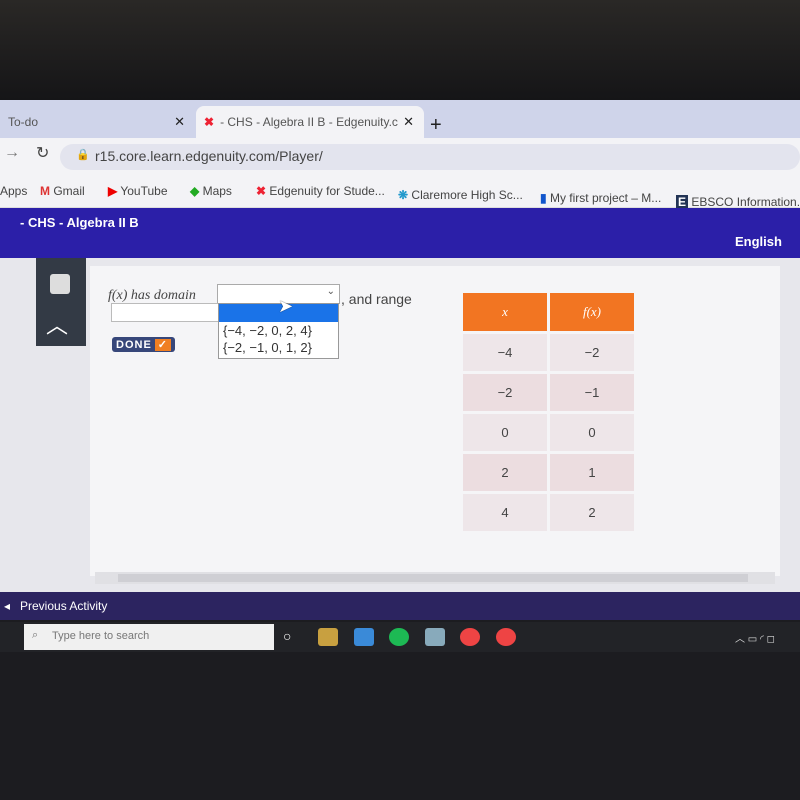 This screenshot has height=800, width=800. Describe the element at coordinates (7, 606) in the screenshot. I see `chevron-left-icon: ◂` at that location.